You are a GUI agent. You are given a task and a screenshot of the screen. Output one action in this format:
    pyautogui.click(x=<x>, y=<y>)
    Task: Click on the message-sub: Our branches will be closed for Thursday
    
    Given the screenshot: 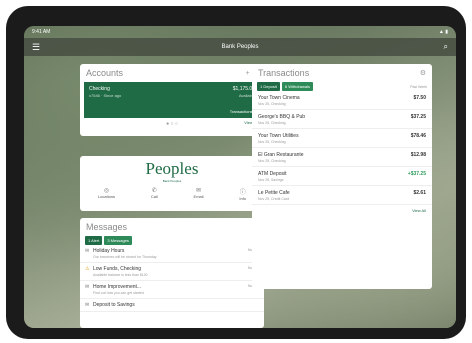 What is the action you would take?
    pyautogui.click(x=125, y=257)
    